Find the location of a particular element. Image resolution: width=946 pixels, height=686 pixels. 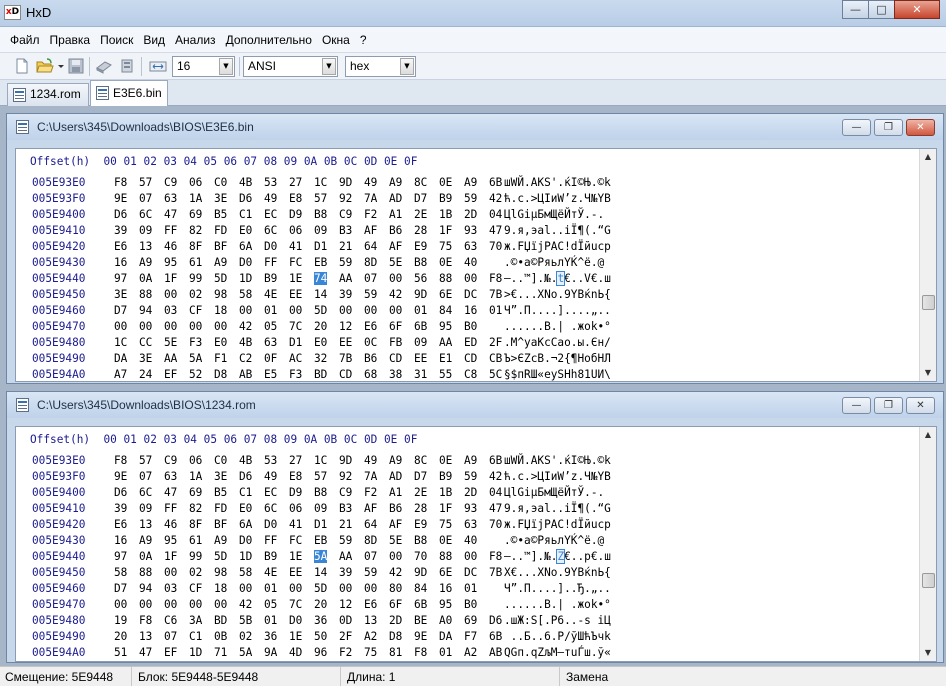

hex-byte: 18 is located at coordinates (226, 311).